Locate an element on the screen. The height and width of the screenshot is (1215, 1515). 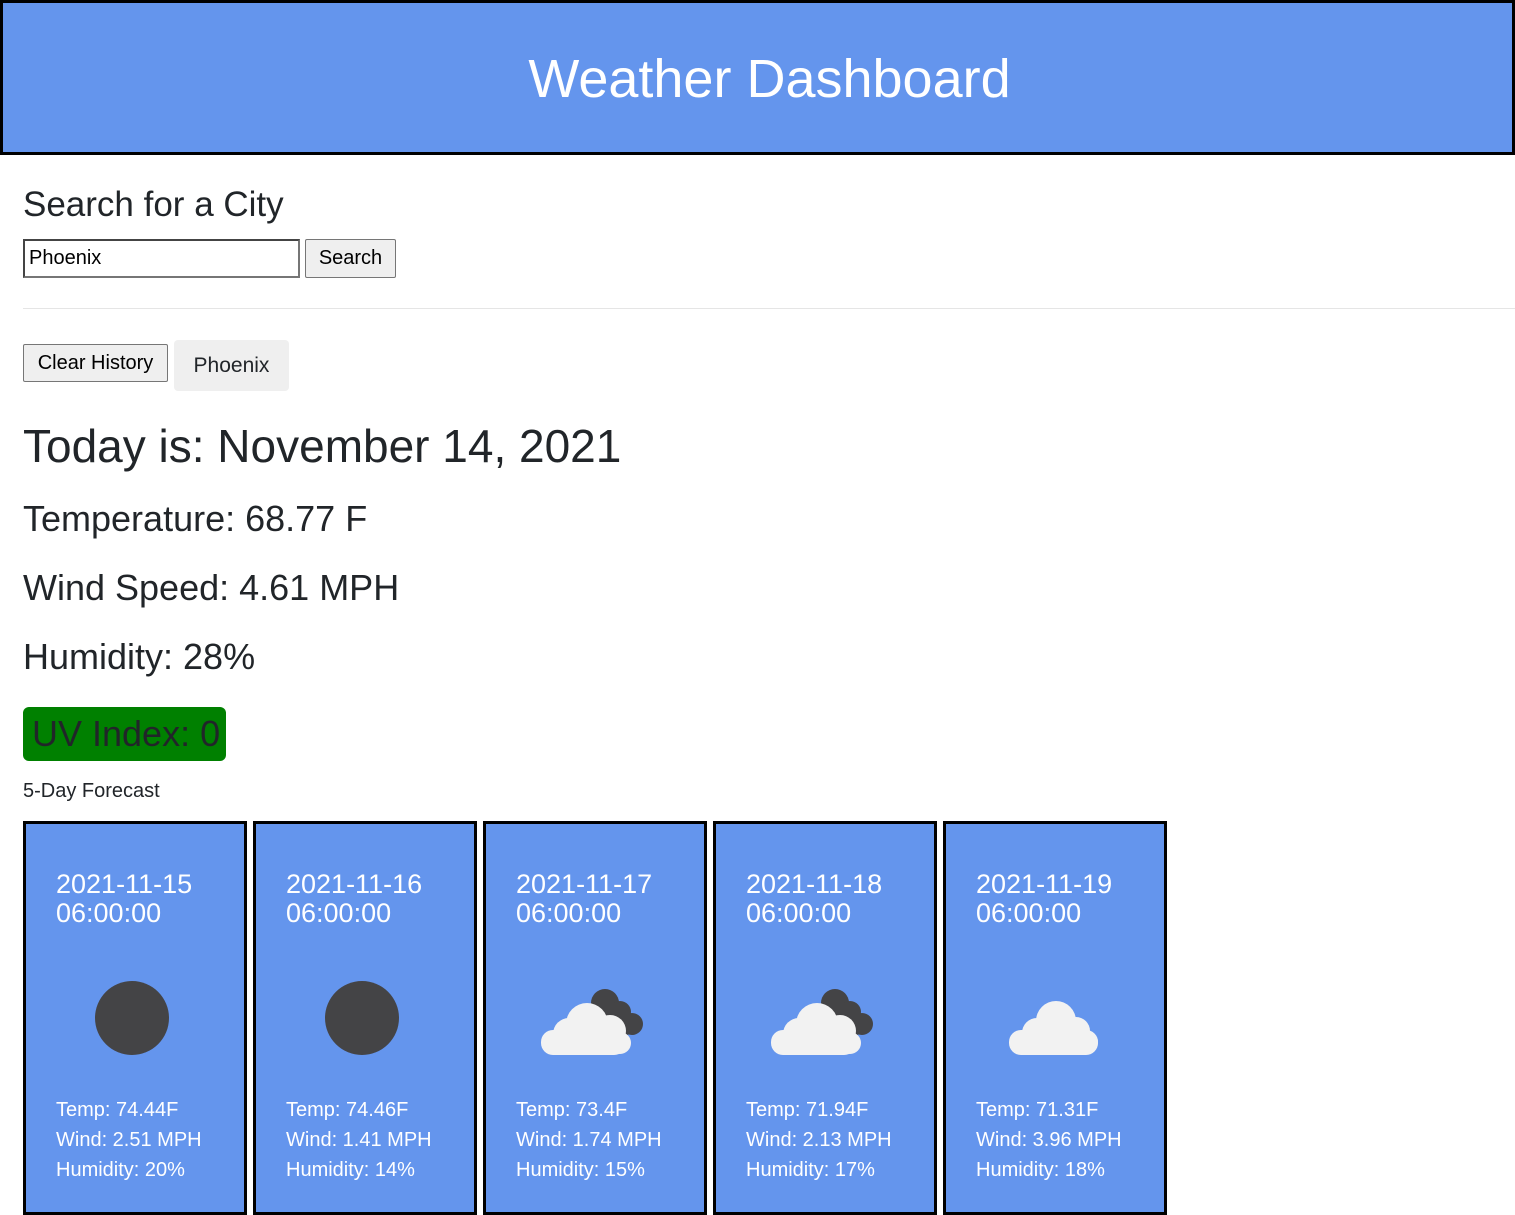
current-wind-speed: Wind Speed: 4.61 MPH is located at coordinates (211, 587).